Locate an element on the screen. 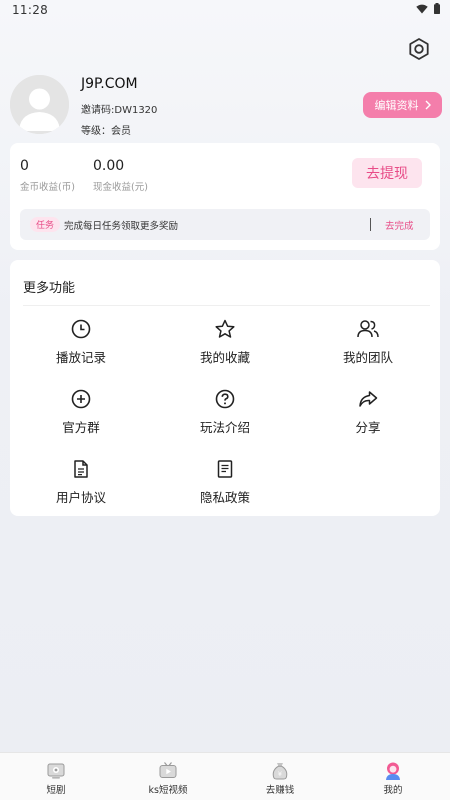 This screenshot has width=450, height=800. func-user-agreement: 用户协议 is located at coordinates (81, 483).